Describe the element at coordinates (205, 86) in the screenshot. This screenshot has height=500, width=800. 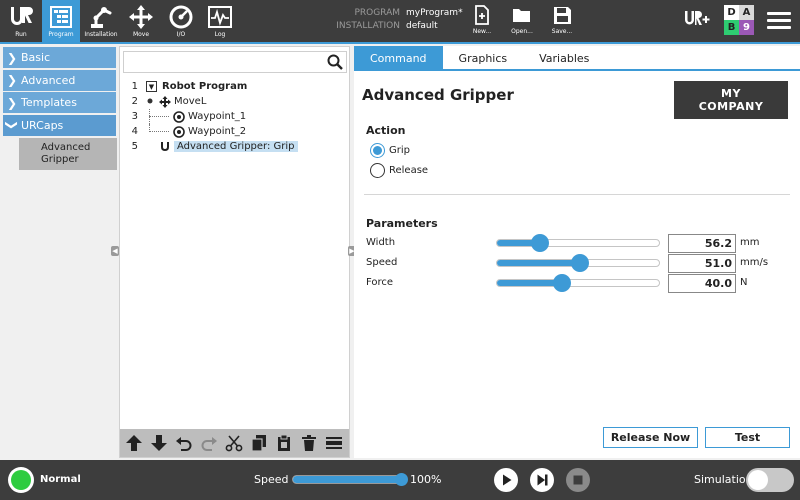
I see `tree-line-text: Robot Program` at that location.